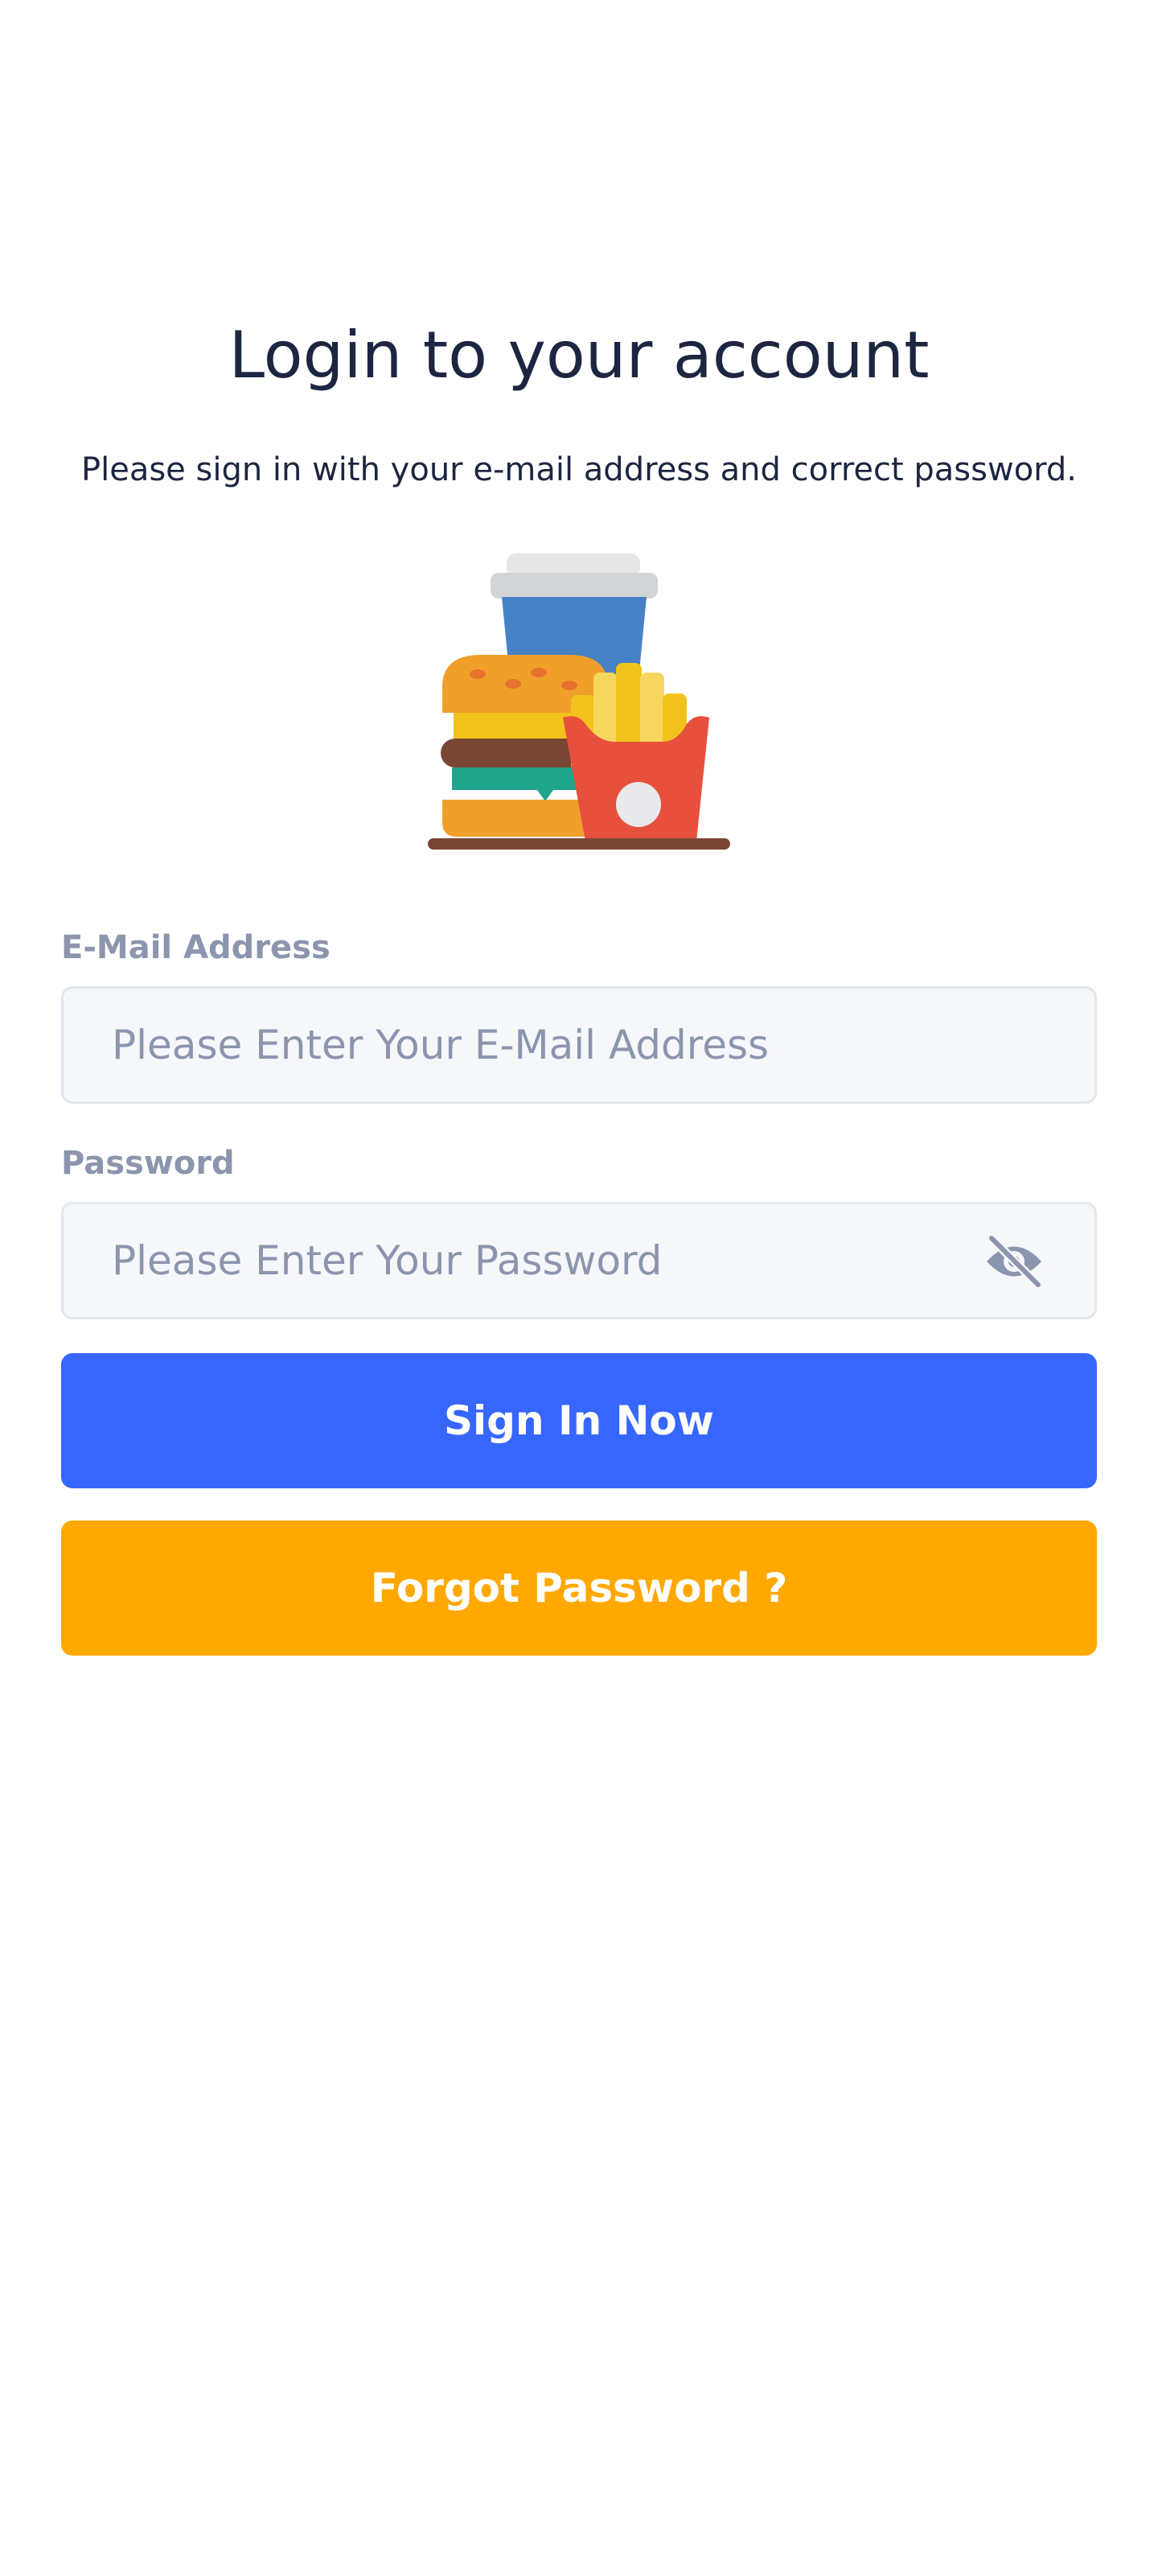 This screenshot has width=1158, height=2576. Describe the element at coordinates (148, 1163) in the screenshot. I see `password-label: Password` at that location.